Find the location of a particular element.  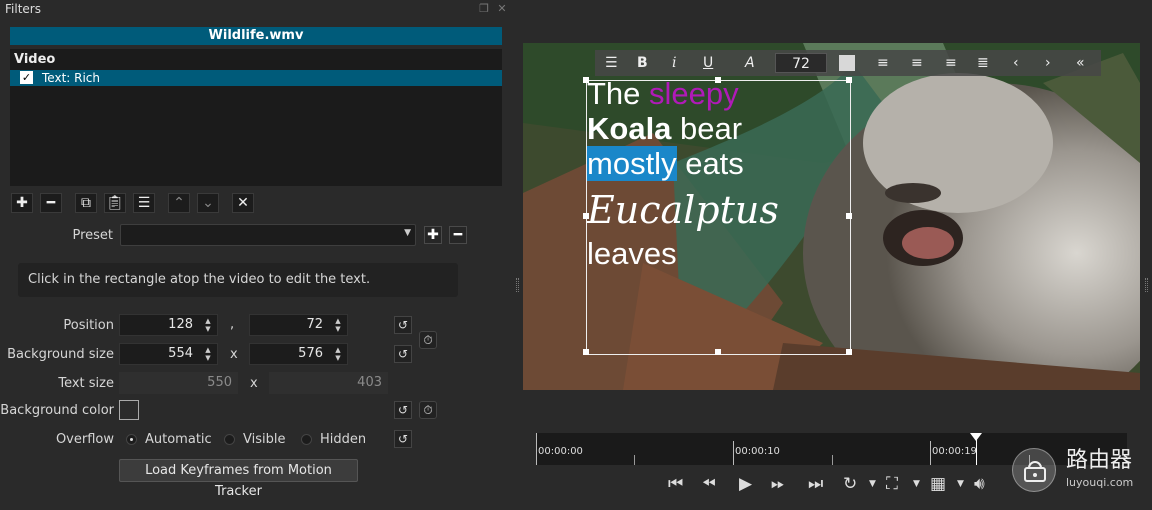

font-size-input: 72 is located at coordinates (801, 63).